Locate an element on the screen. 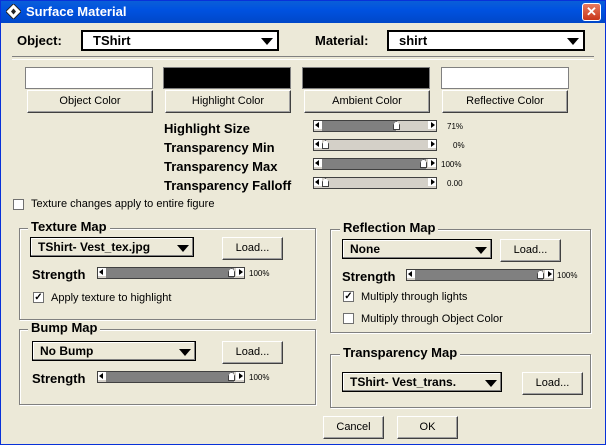 The height and width of the screenshot is (445, 606). transparency-max-slider is located at coordinates (375, 164).